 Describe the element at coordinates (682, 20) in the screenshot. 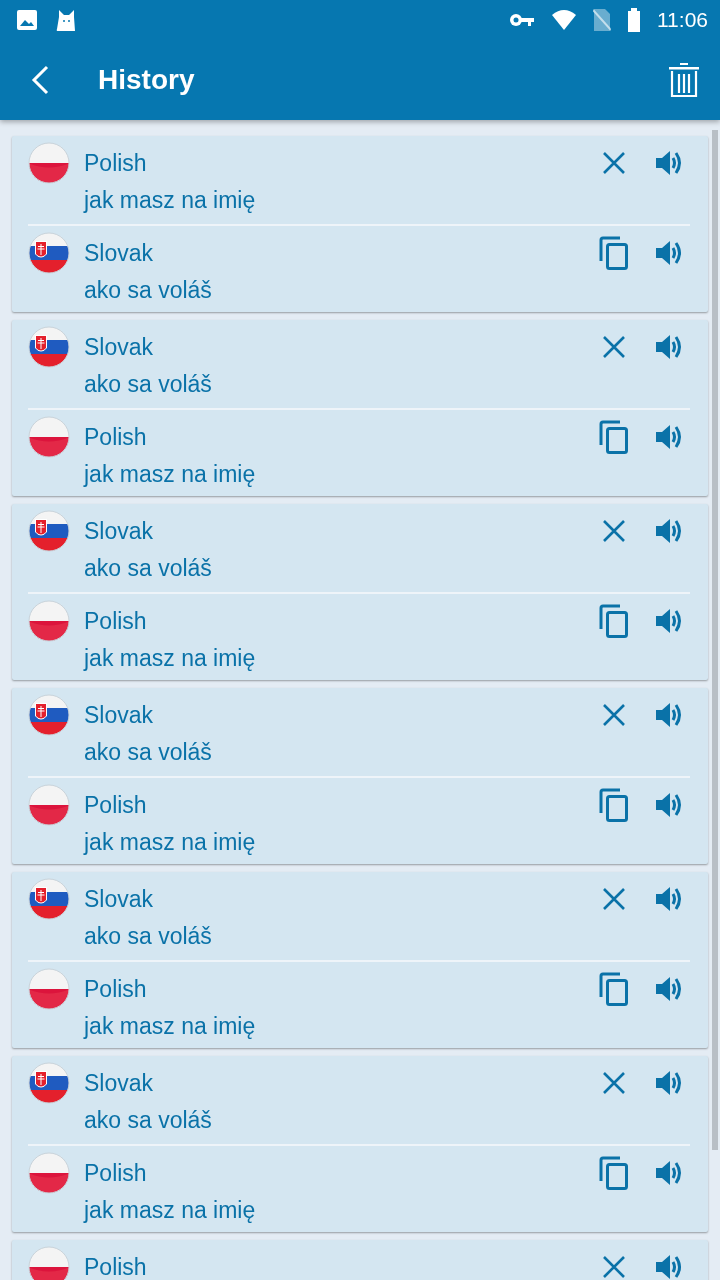

I see `clock-text: 11:06` at that location.